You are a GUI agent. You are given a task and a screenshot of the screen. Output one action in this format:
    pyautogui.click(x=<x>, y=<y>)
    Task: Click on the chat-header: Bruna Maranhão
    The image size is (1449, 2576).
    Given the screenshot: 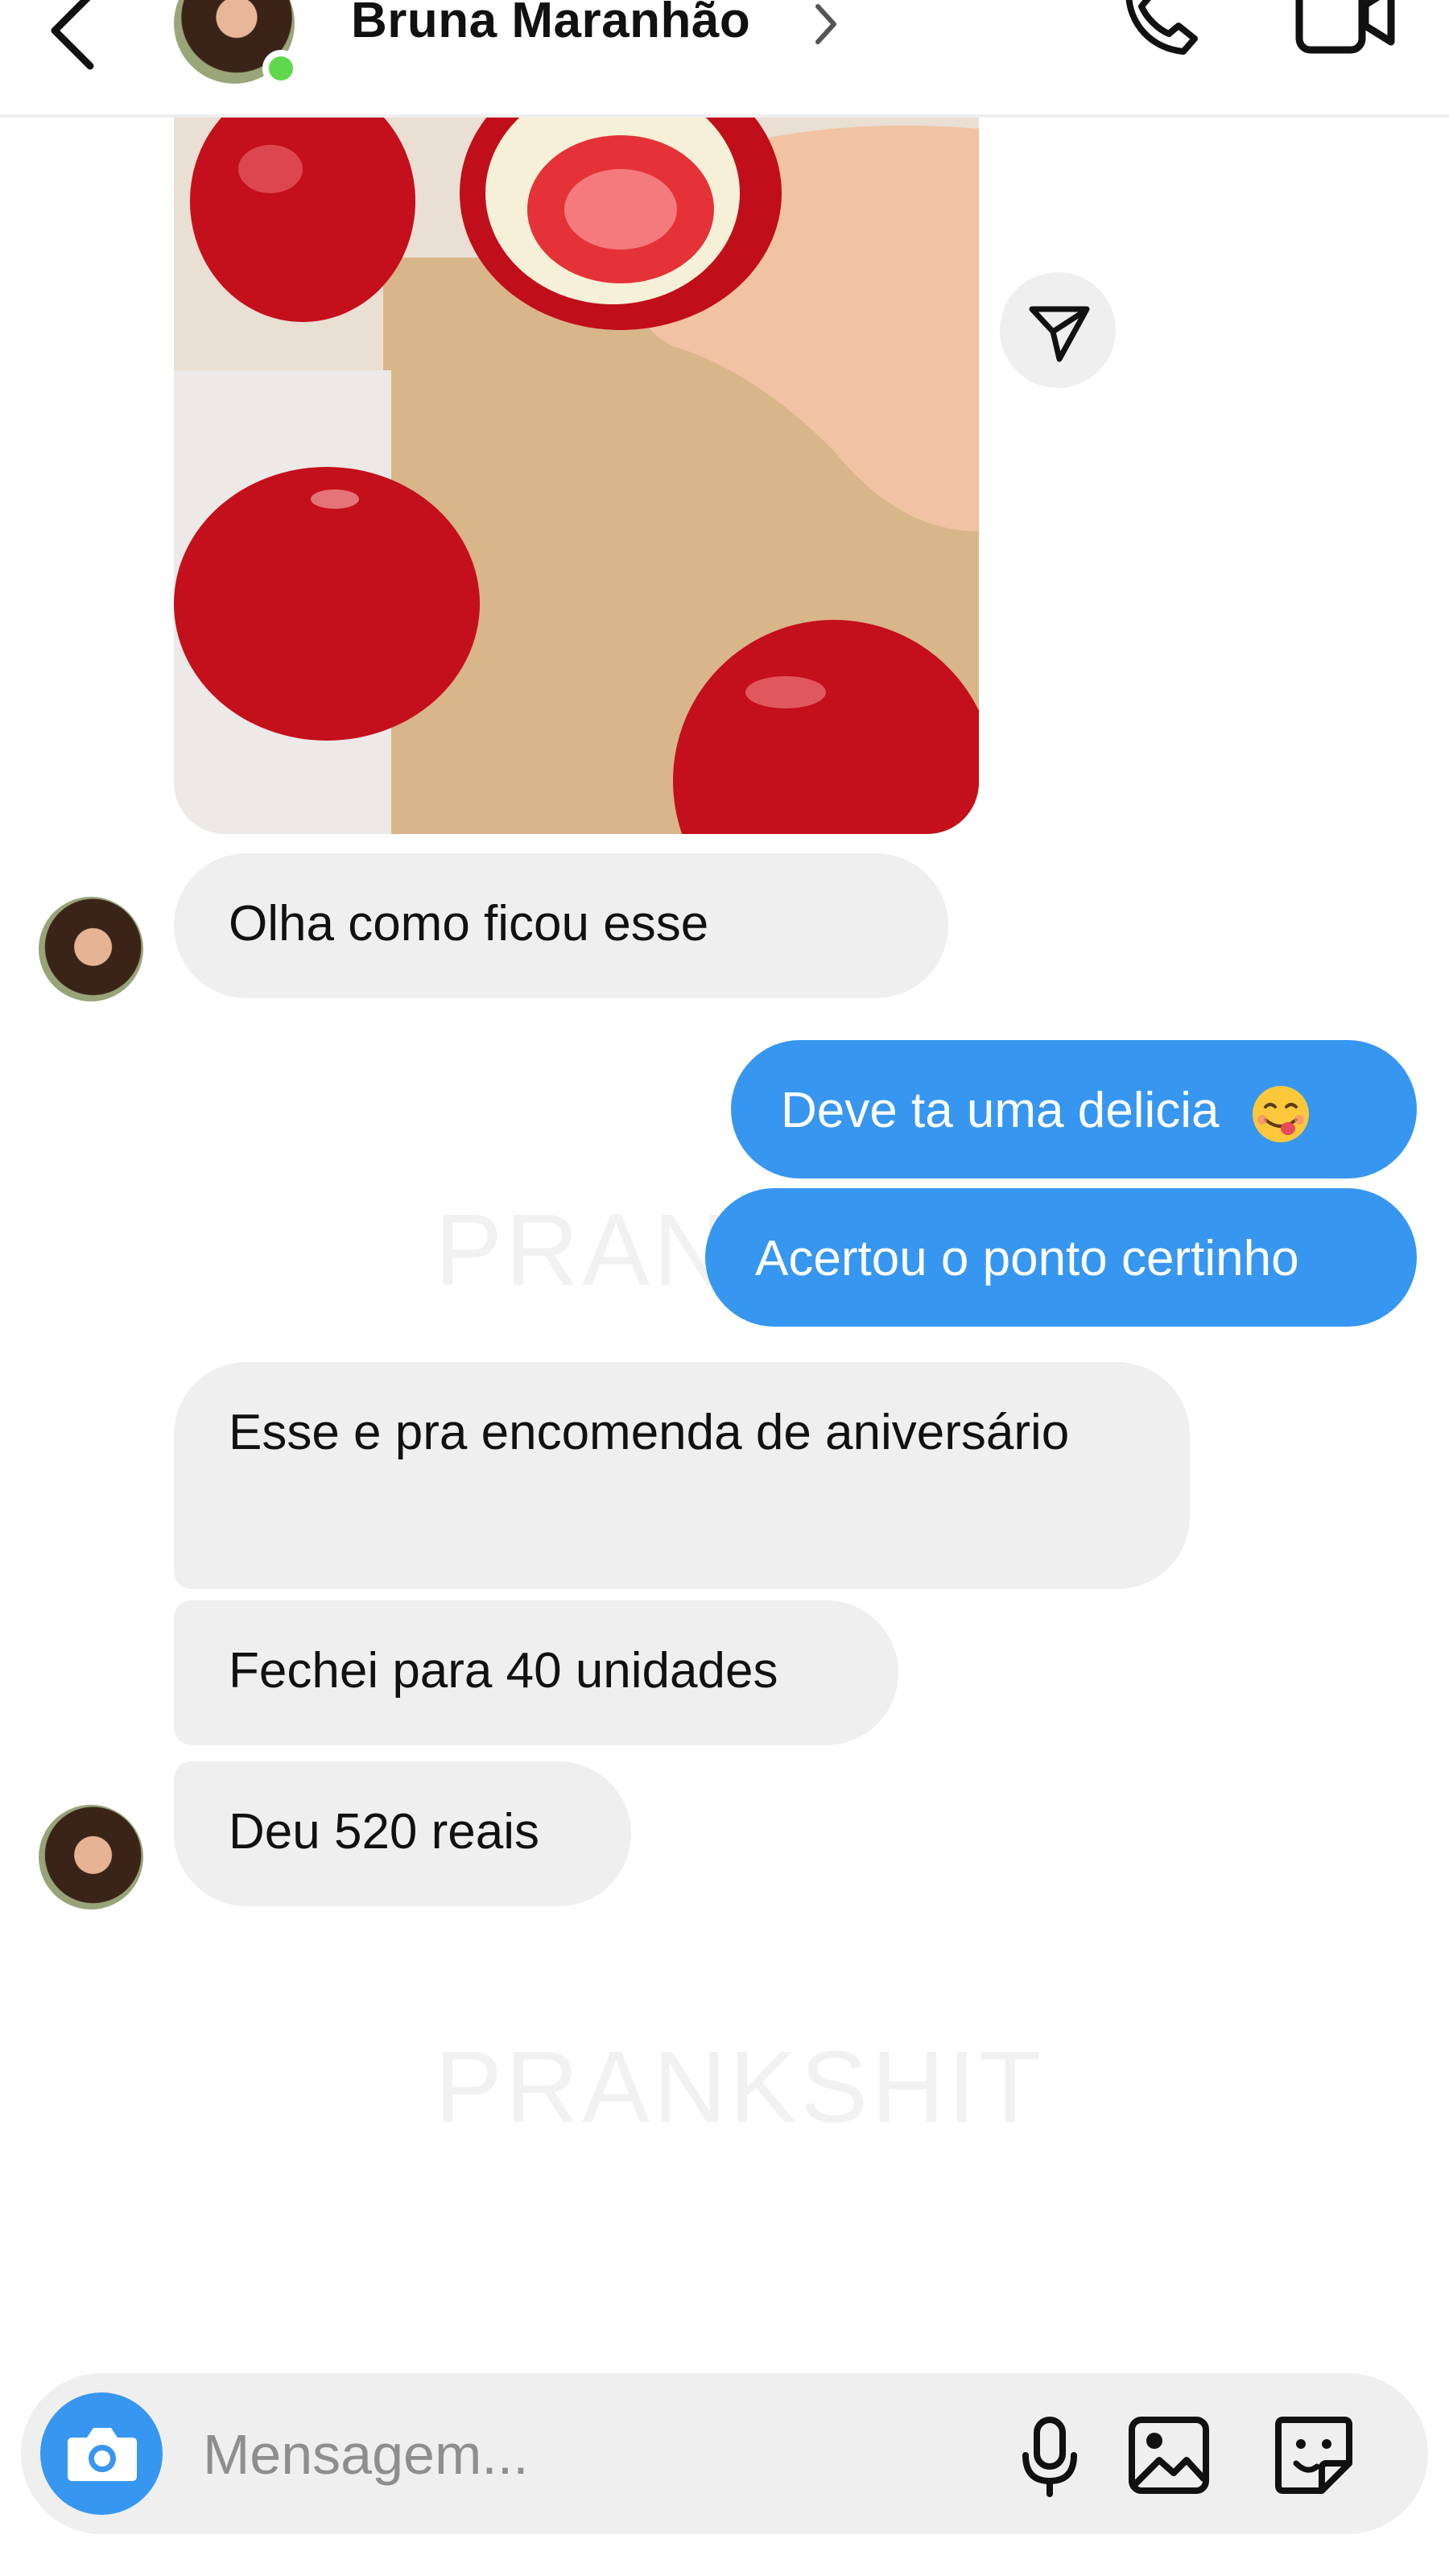 What is the action you would take?
    pyautogui.click(x=724, y=59)
    